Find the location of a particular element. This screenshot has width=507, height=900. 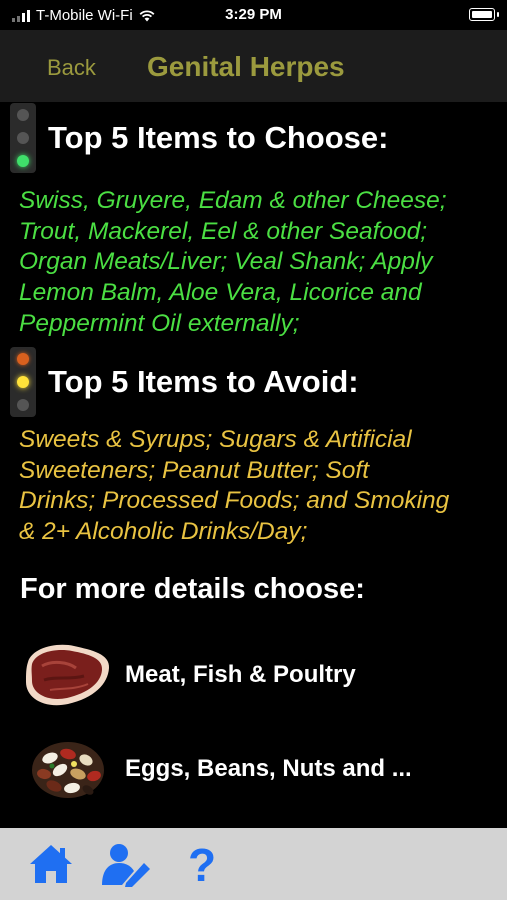

category-meat-fish-poultry: Meat, Fish & Poultry is located at coordinates (255, 675).